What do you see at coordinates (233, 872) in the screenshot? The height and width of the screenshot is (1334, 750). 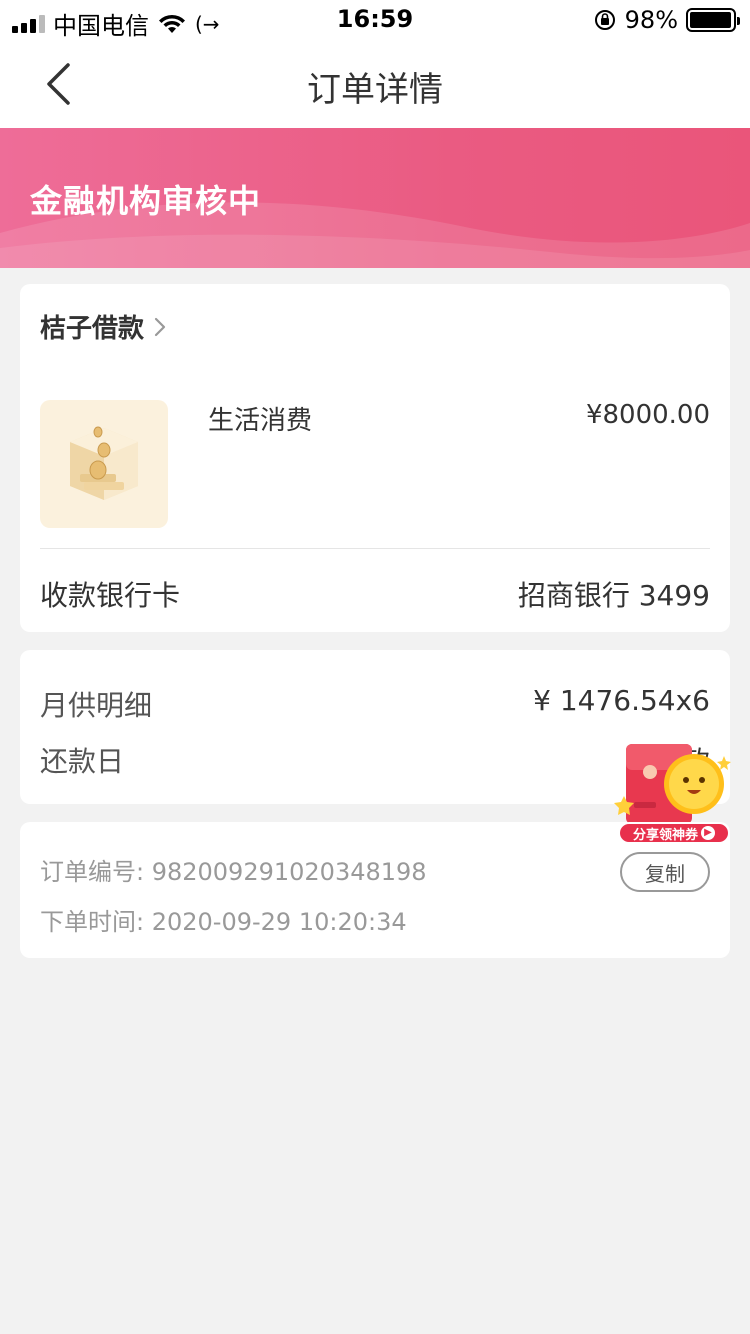 I see `order-number: 订单编号: 982009291020348198` at bounding box center [233, 872].